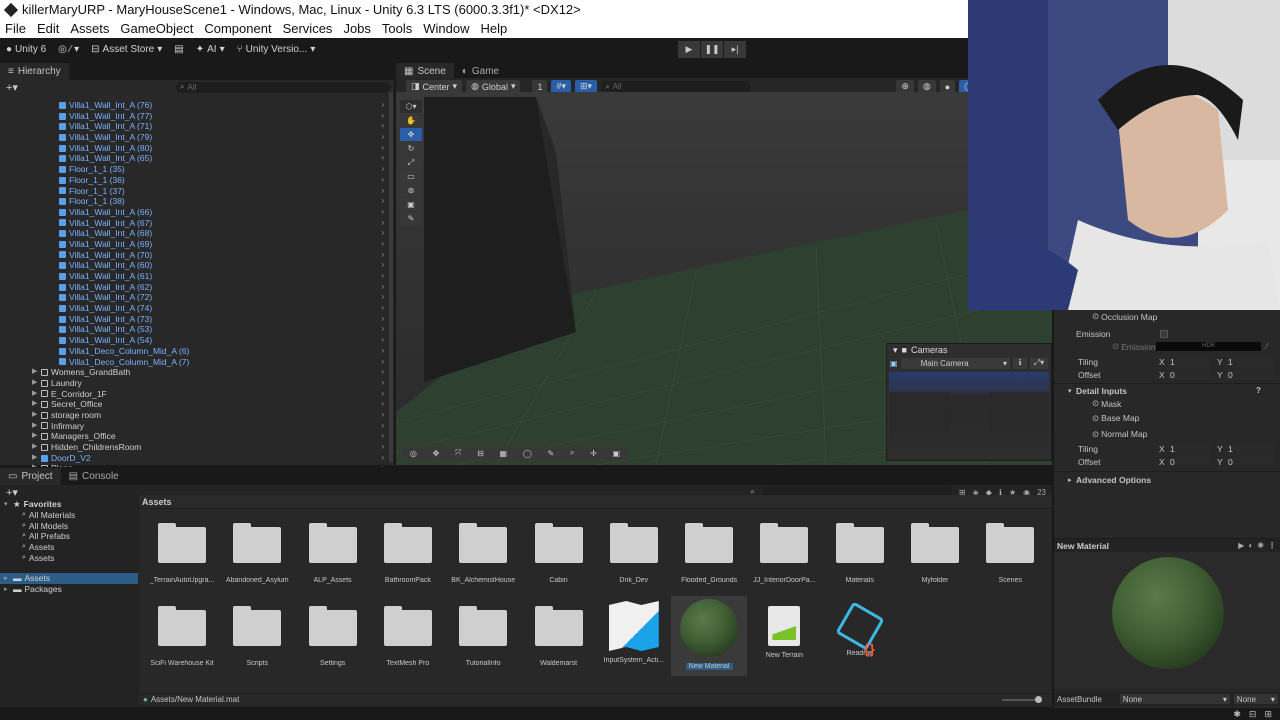  Describe the element at coordinates (413, 453) in the screenshot. I see `orbit-icon: ◎` at that location.